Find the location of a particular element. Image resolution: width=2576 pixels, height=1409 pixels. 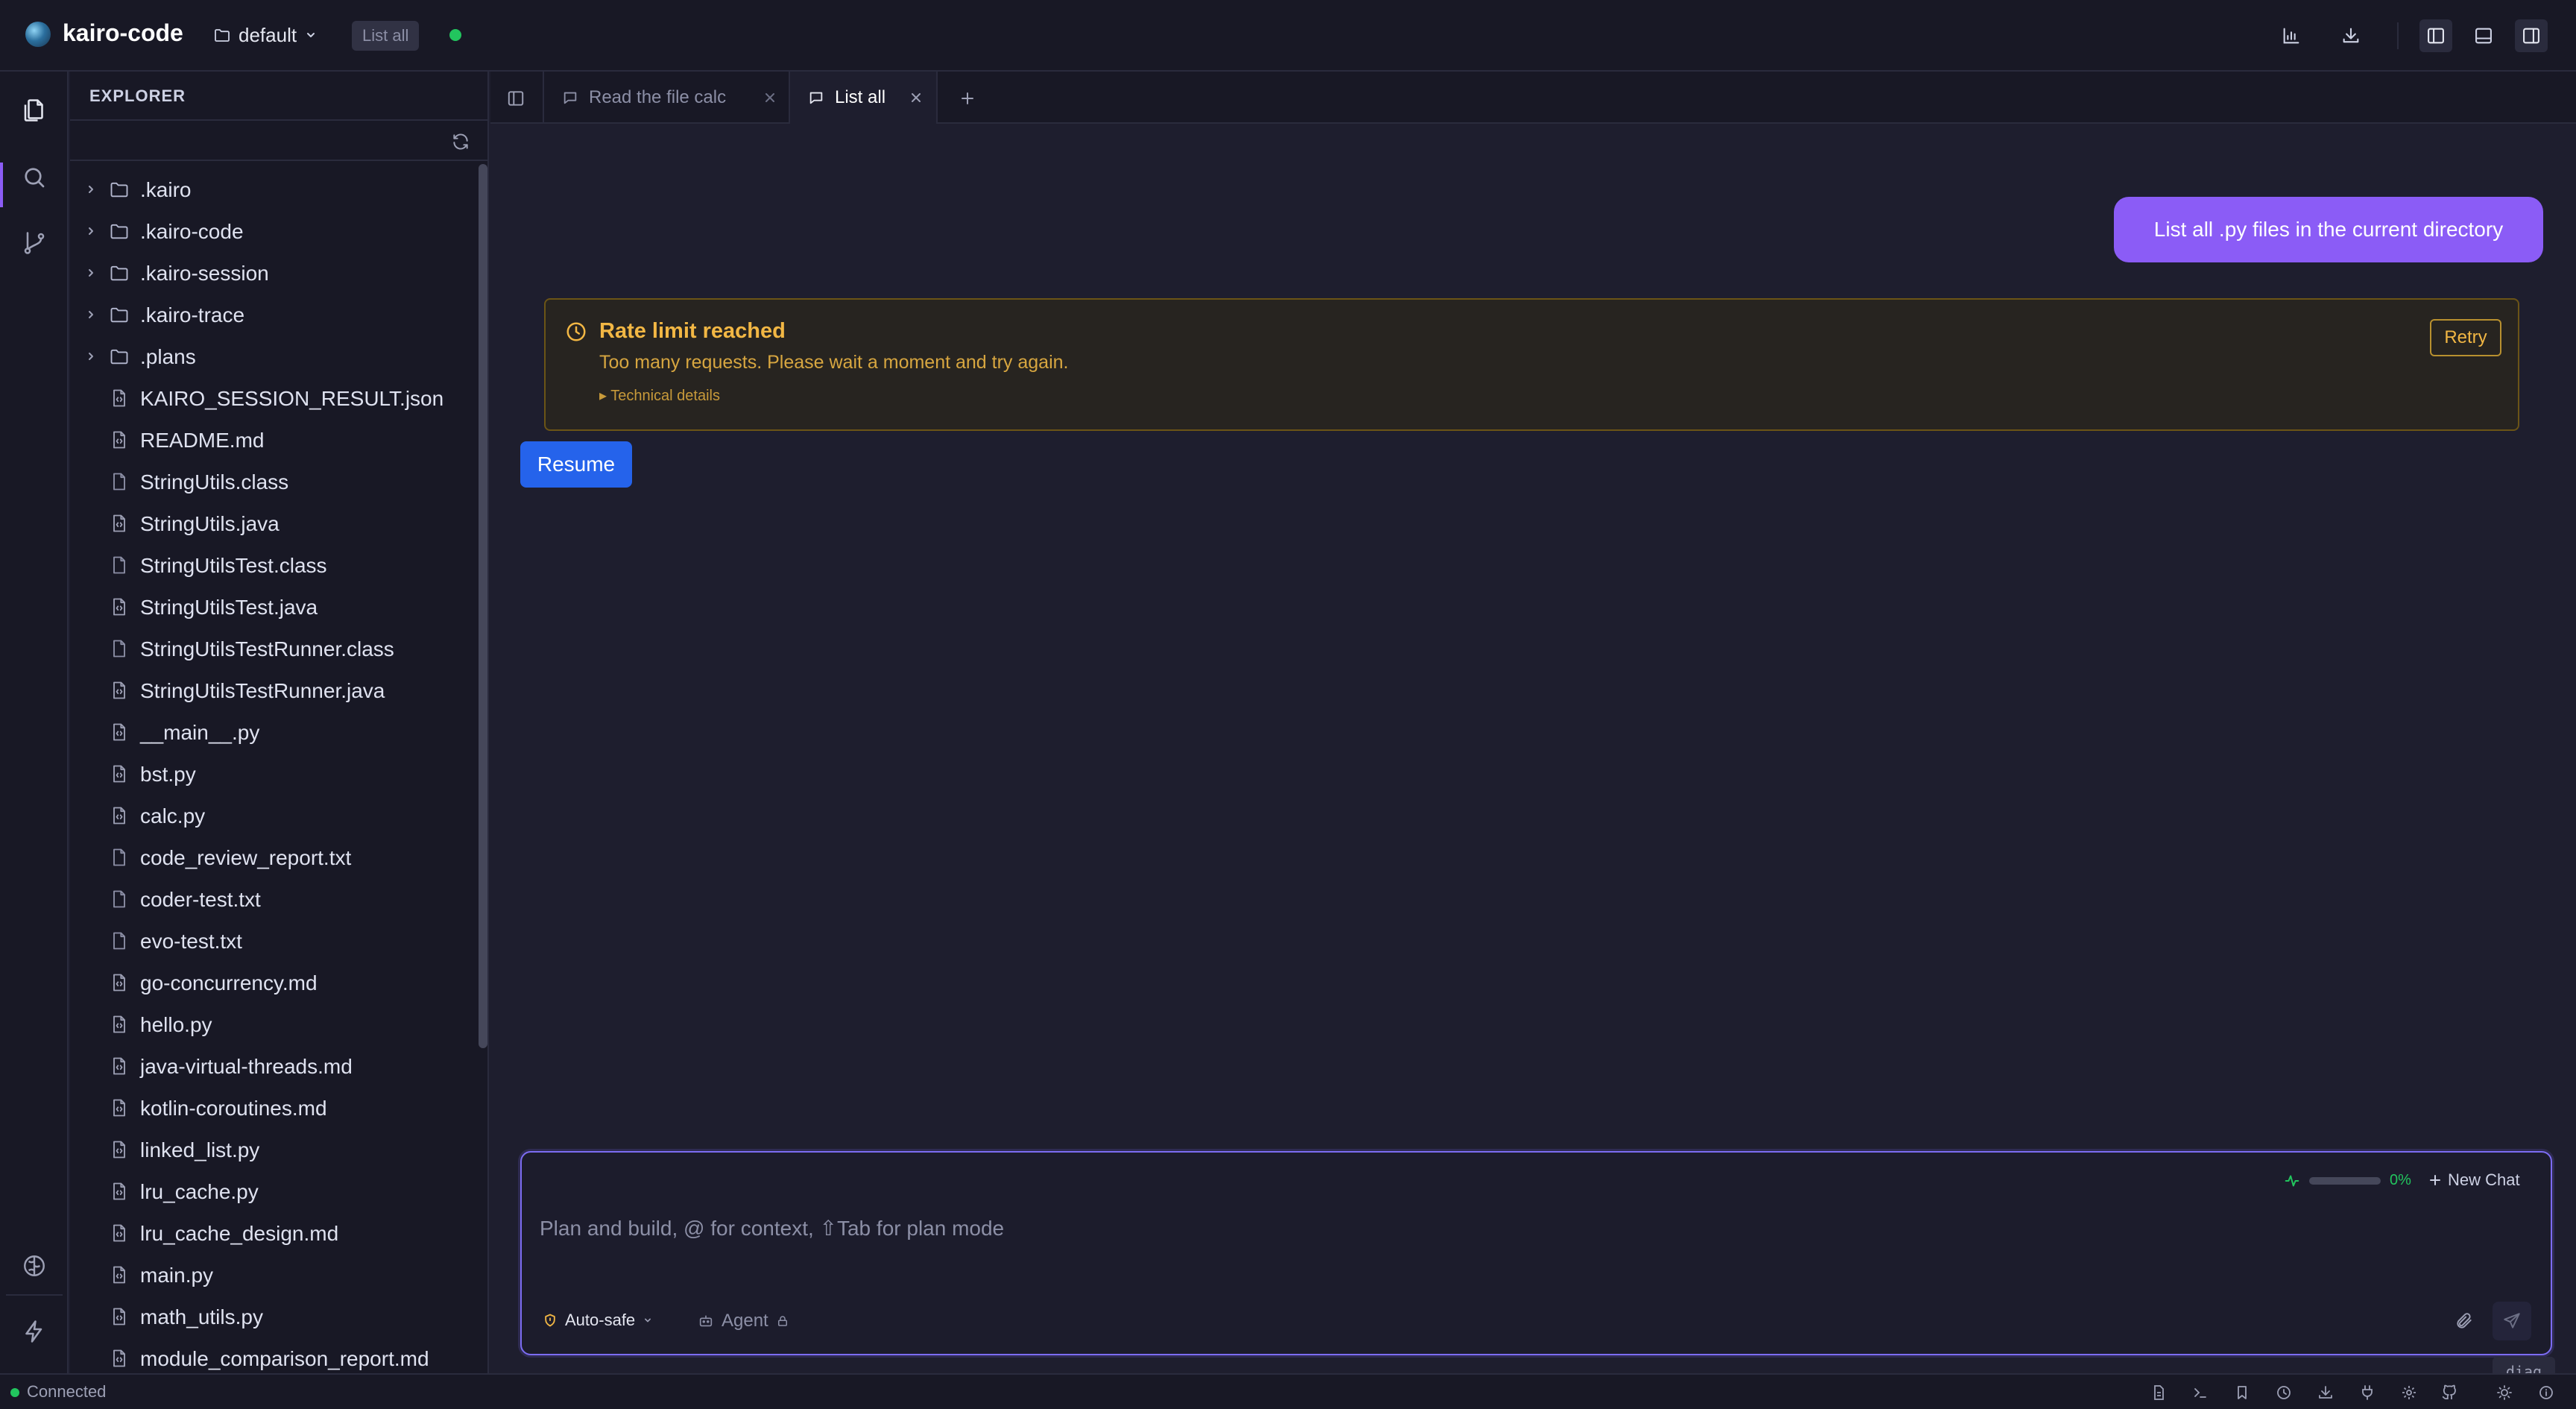

tree-file: module_comparison_report.md is located at coordinates (271, 1355).